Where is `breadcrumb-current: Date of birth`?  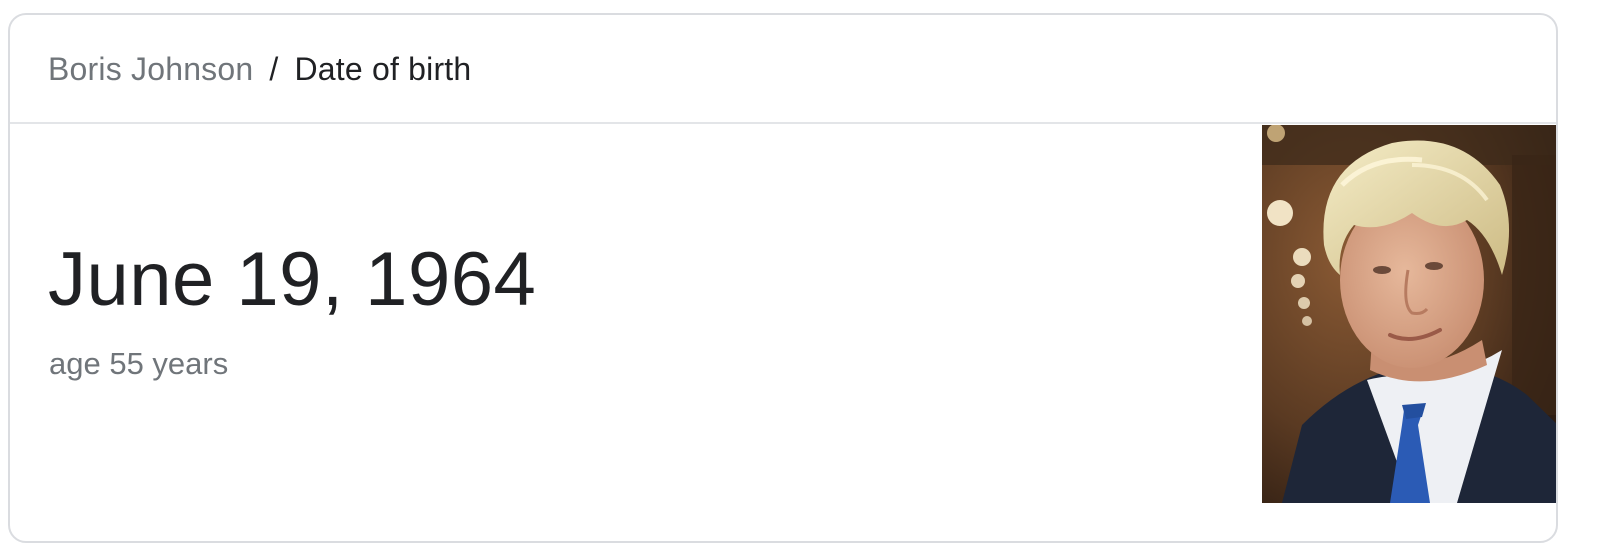 breadcrumb-current: Date of birth is located at coordinates (383, 69).